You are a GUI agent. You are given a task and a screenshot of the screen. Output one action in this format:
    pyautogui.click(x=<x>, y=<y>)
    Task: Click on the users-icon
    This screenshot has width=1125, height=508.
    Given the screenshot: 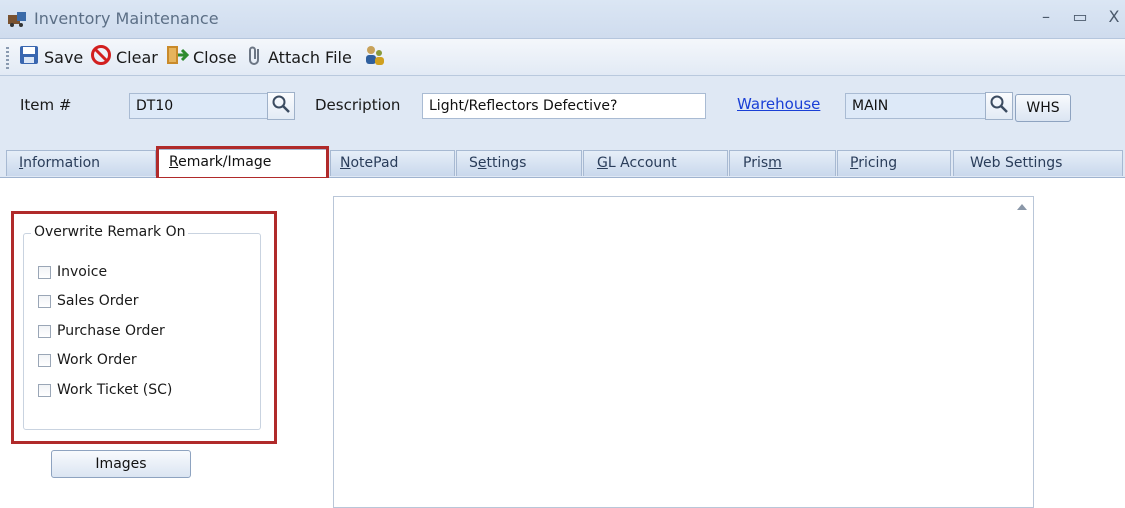 What is the action you would take?
    pyautogui.click(x=374, y=57)
    